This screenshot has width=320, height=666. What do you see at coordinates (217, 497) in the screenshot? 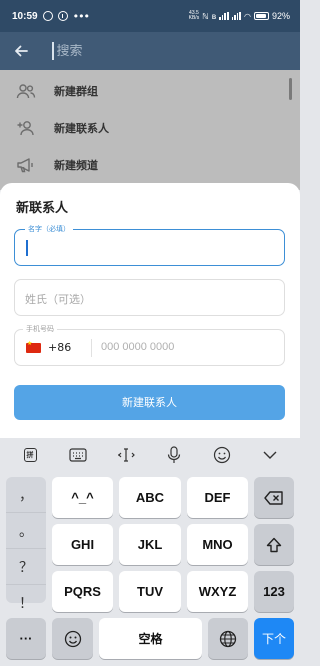
I see `key-def: DEF` at bounding box center [217, 497].